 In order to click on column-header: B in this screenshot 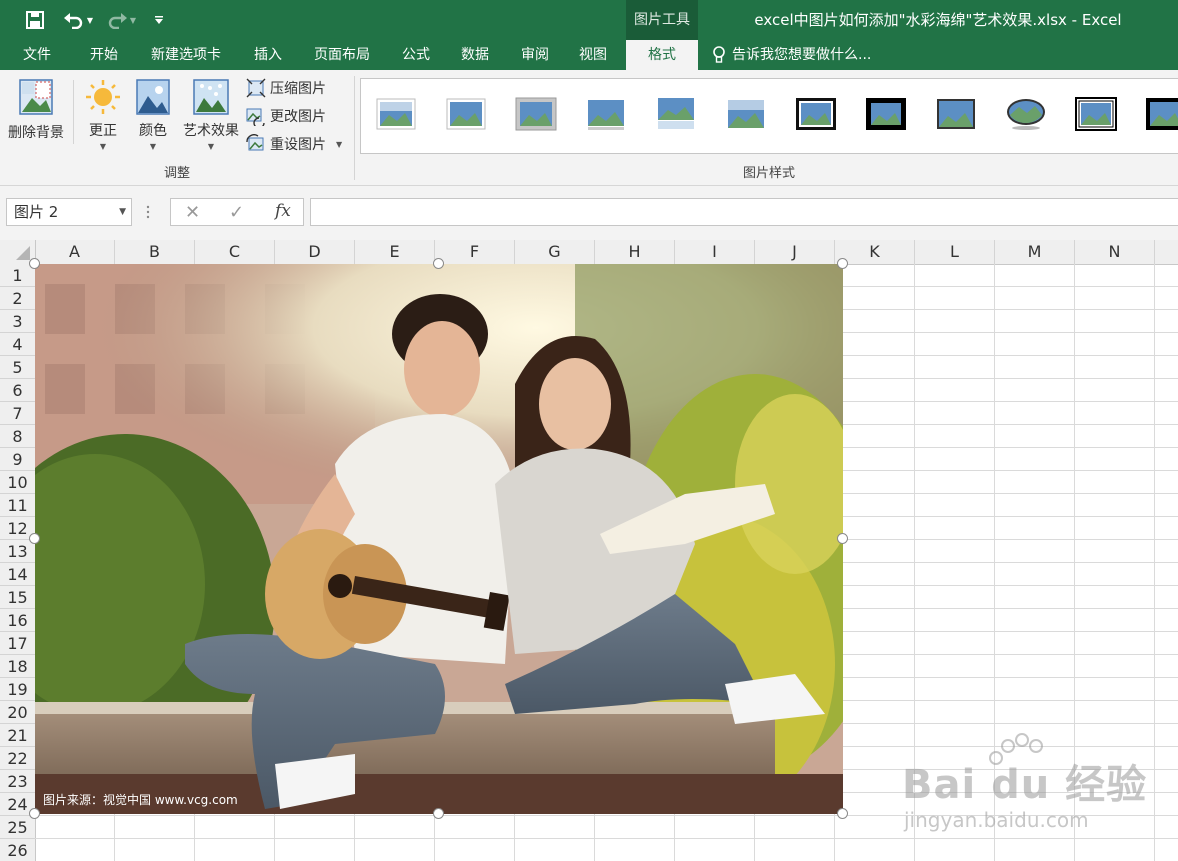, I will do `click(155, 252)`.